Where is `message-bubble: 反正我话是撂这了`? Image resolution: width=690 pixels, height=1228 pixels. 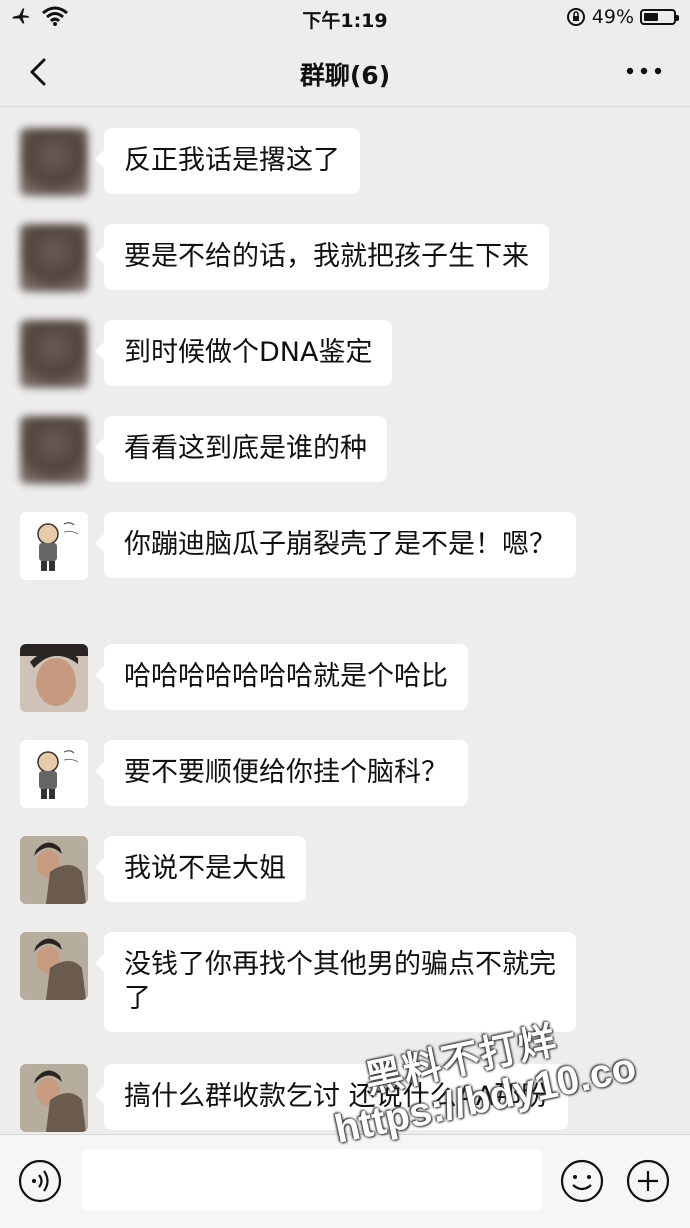 message-bubble: 反正我话是撂这了 is located at coordinates (227, 161).